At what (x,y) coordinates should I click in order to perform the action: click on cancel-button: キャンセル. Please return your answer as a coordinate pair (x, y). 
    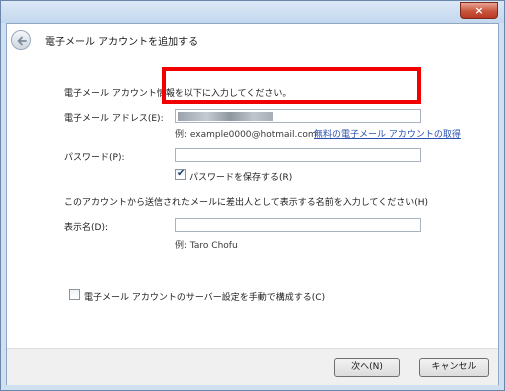
    Looking at the image, I should click on (454, 367).